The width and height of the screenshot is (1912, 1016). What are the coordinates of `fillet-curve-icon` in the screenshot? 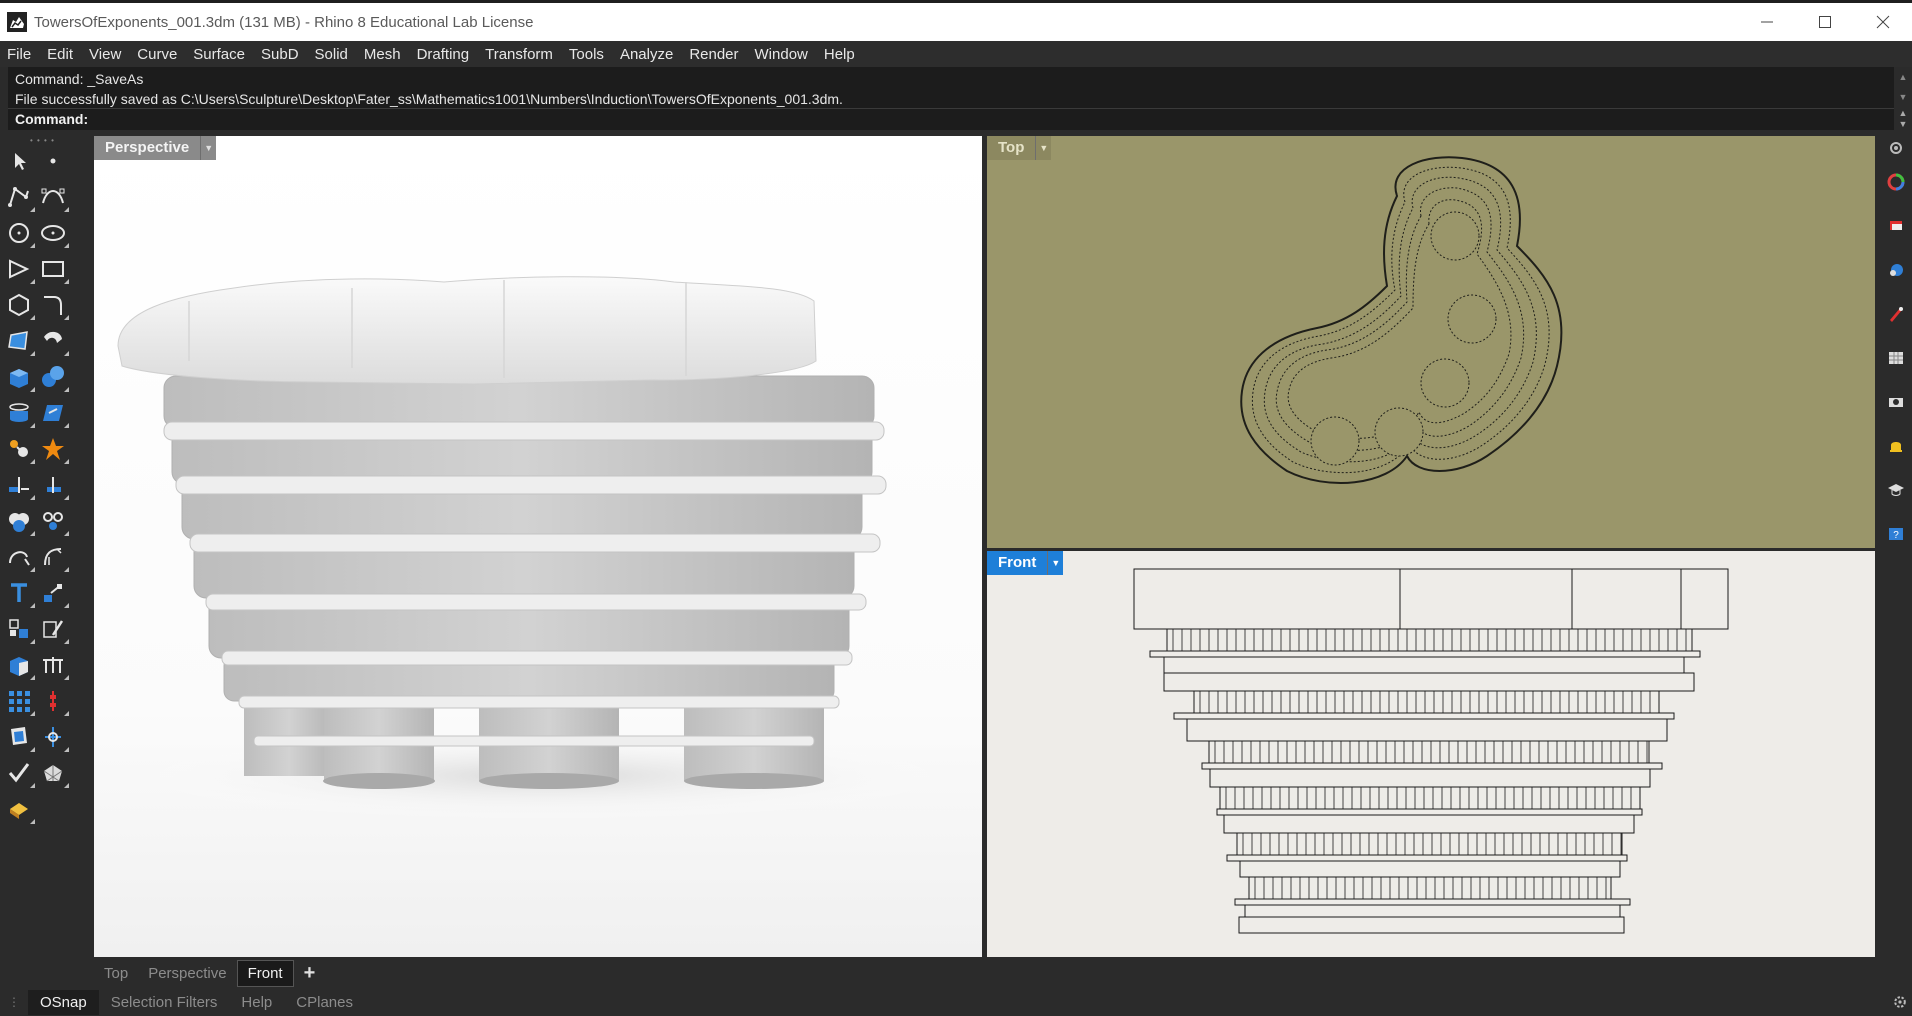 It's located at (53, 305).